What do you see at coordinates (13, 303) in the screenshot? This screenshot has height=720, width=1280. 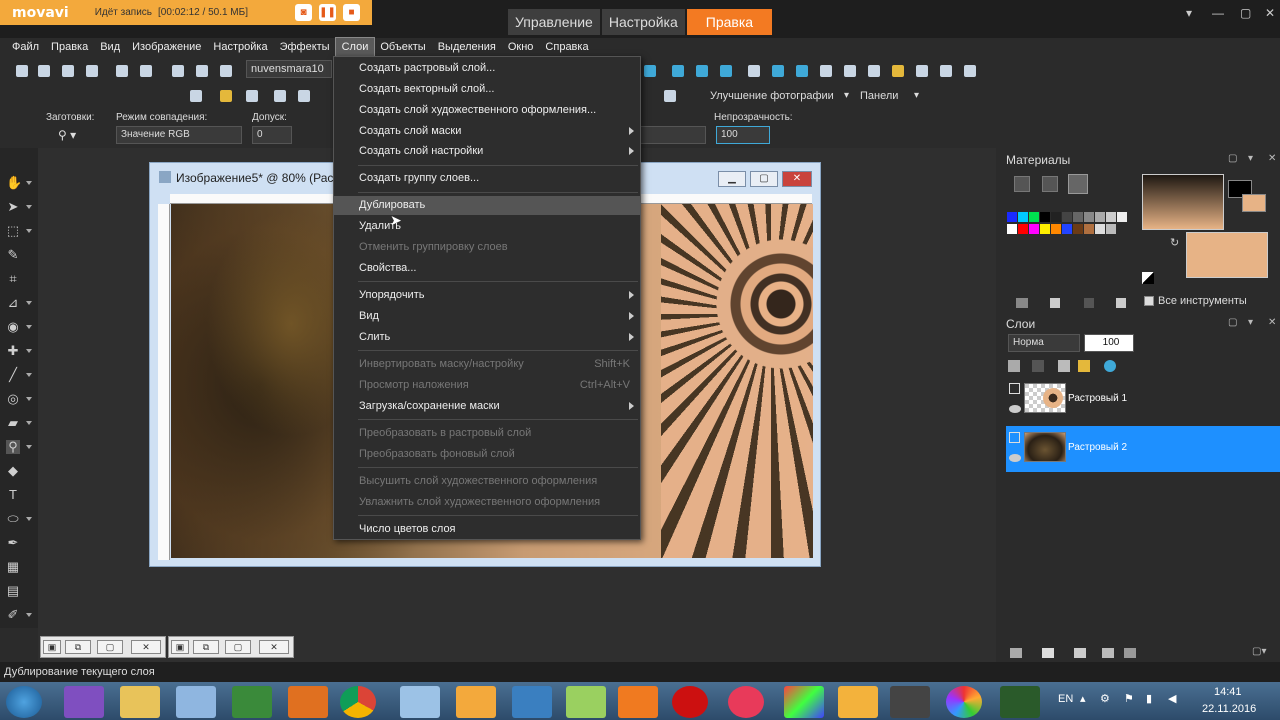 I see `straighten-tool-icon: ⊿` at bounding box center [13, 303].